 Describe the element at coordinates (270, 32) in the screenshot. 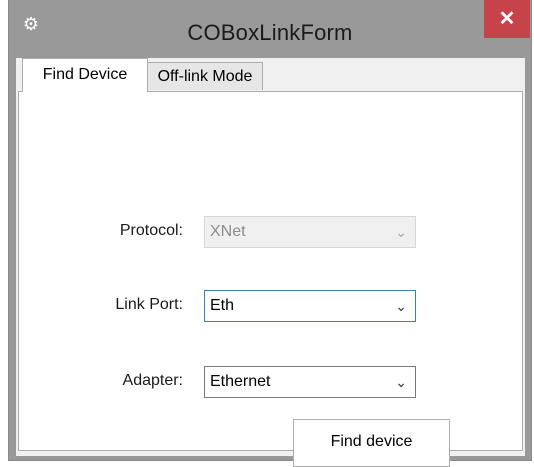

I see `window-title: COBoxLinkForm` at that location.